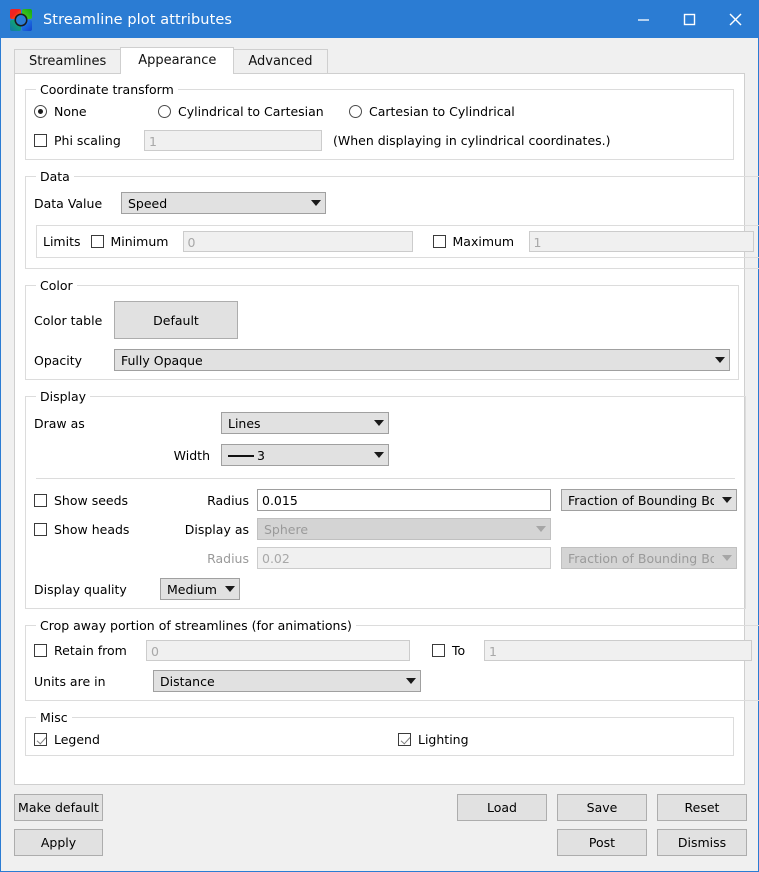 Image resolution: width=759 pixels, height=872 pixels. What do you see at coordinates (68, 61) in the screenshot?
I see `tab-streamlines: Streamlines` at bounding box center [68, 61].